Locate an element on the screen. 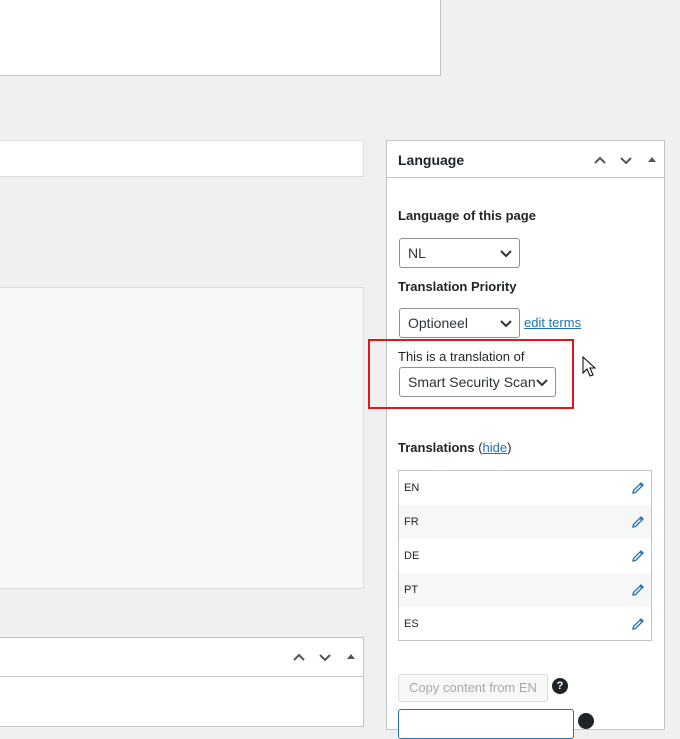 This screenshot has width=680, height=739. table-row: PT is located at coordinates (525, 590).